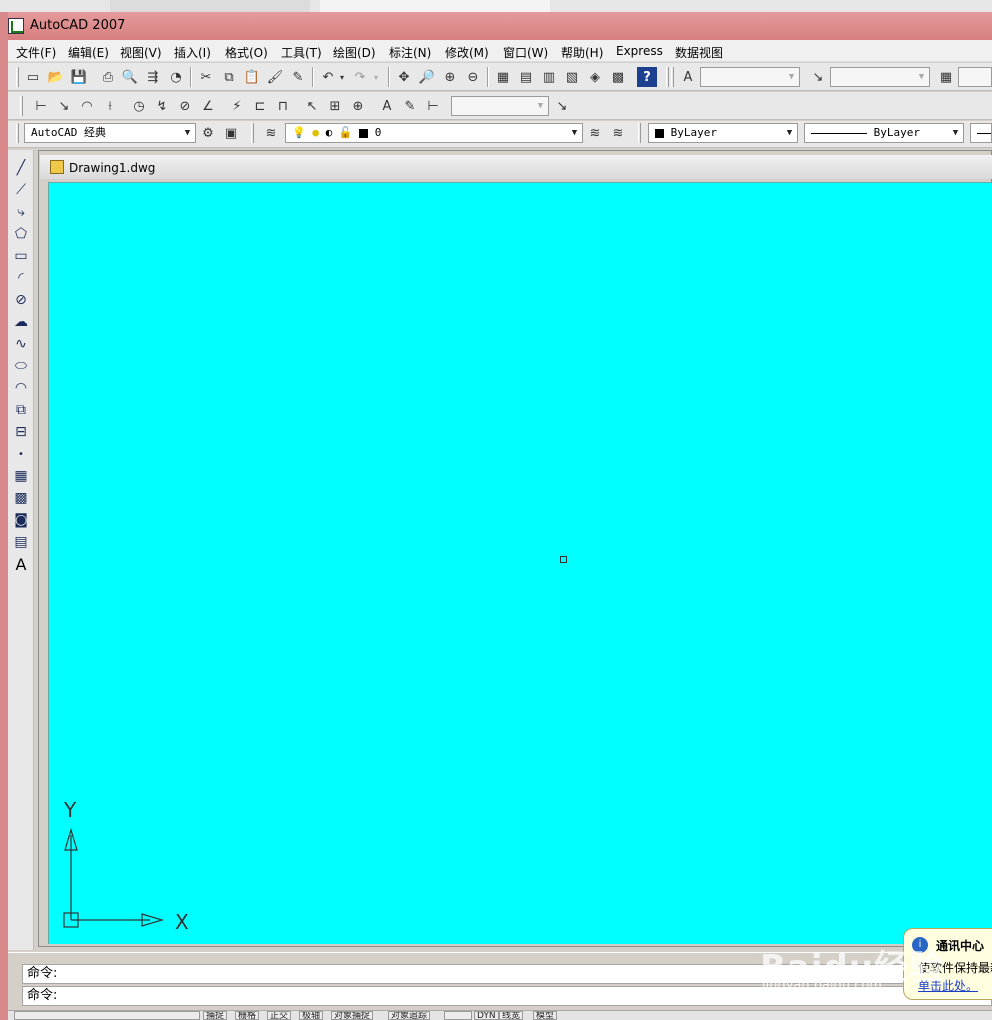 The image size is (992, 1020). Describe the element at coordinates (36, 52) in the screenshot. I see `menu-file: 文件(F)` at that location.